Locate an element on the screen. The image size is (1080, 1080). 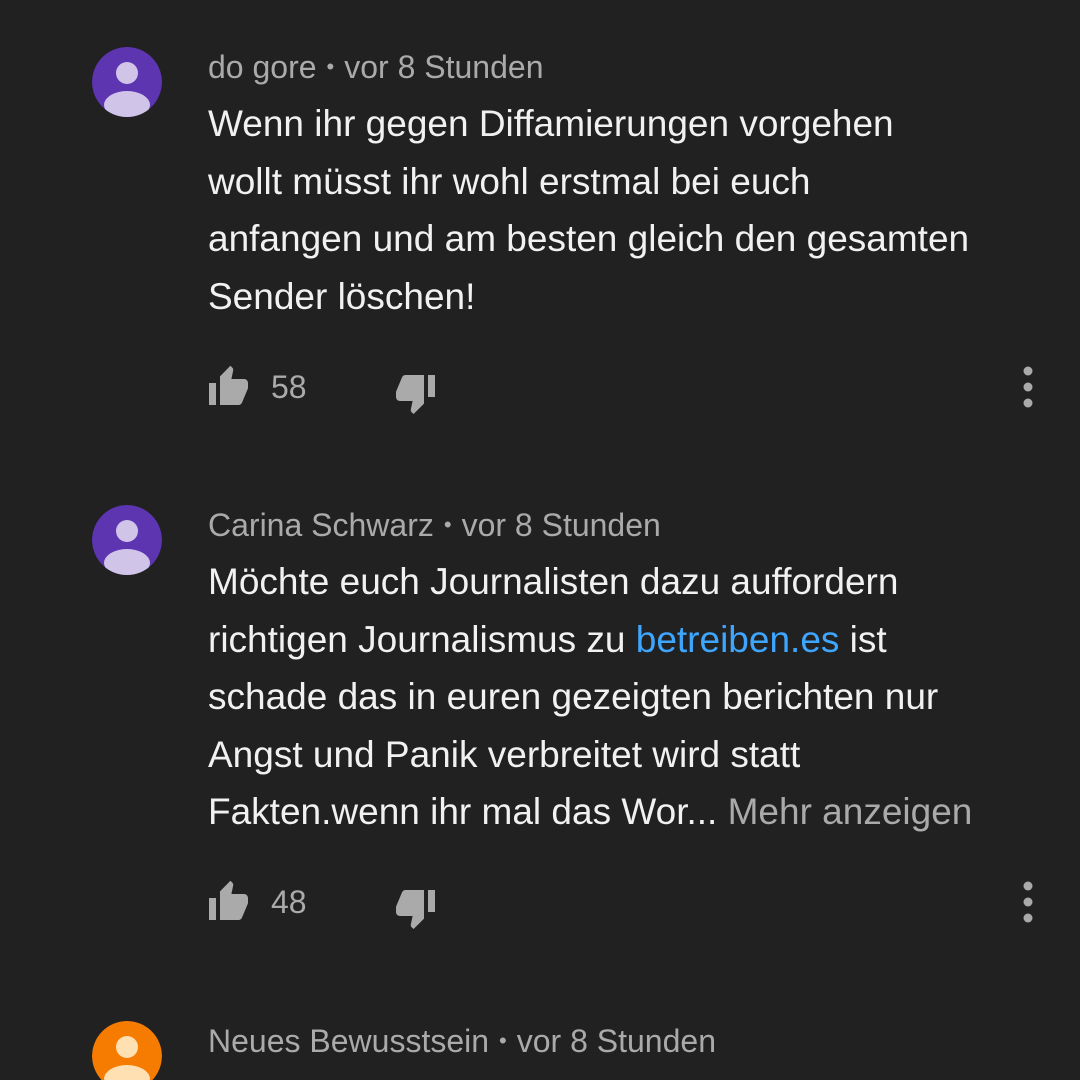
comment-header: do gore • vor 8 Stunden is located at coordinates (375, 67).